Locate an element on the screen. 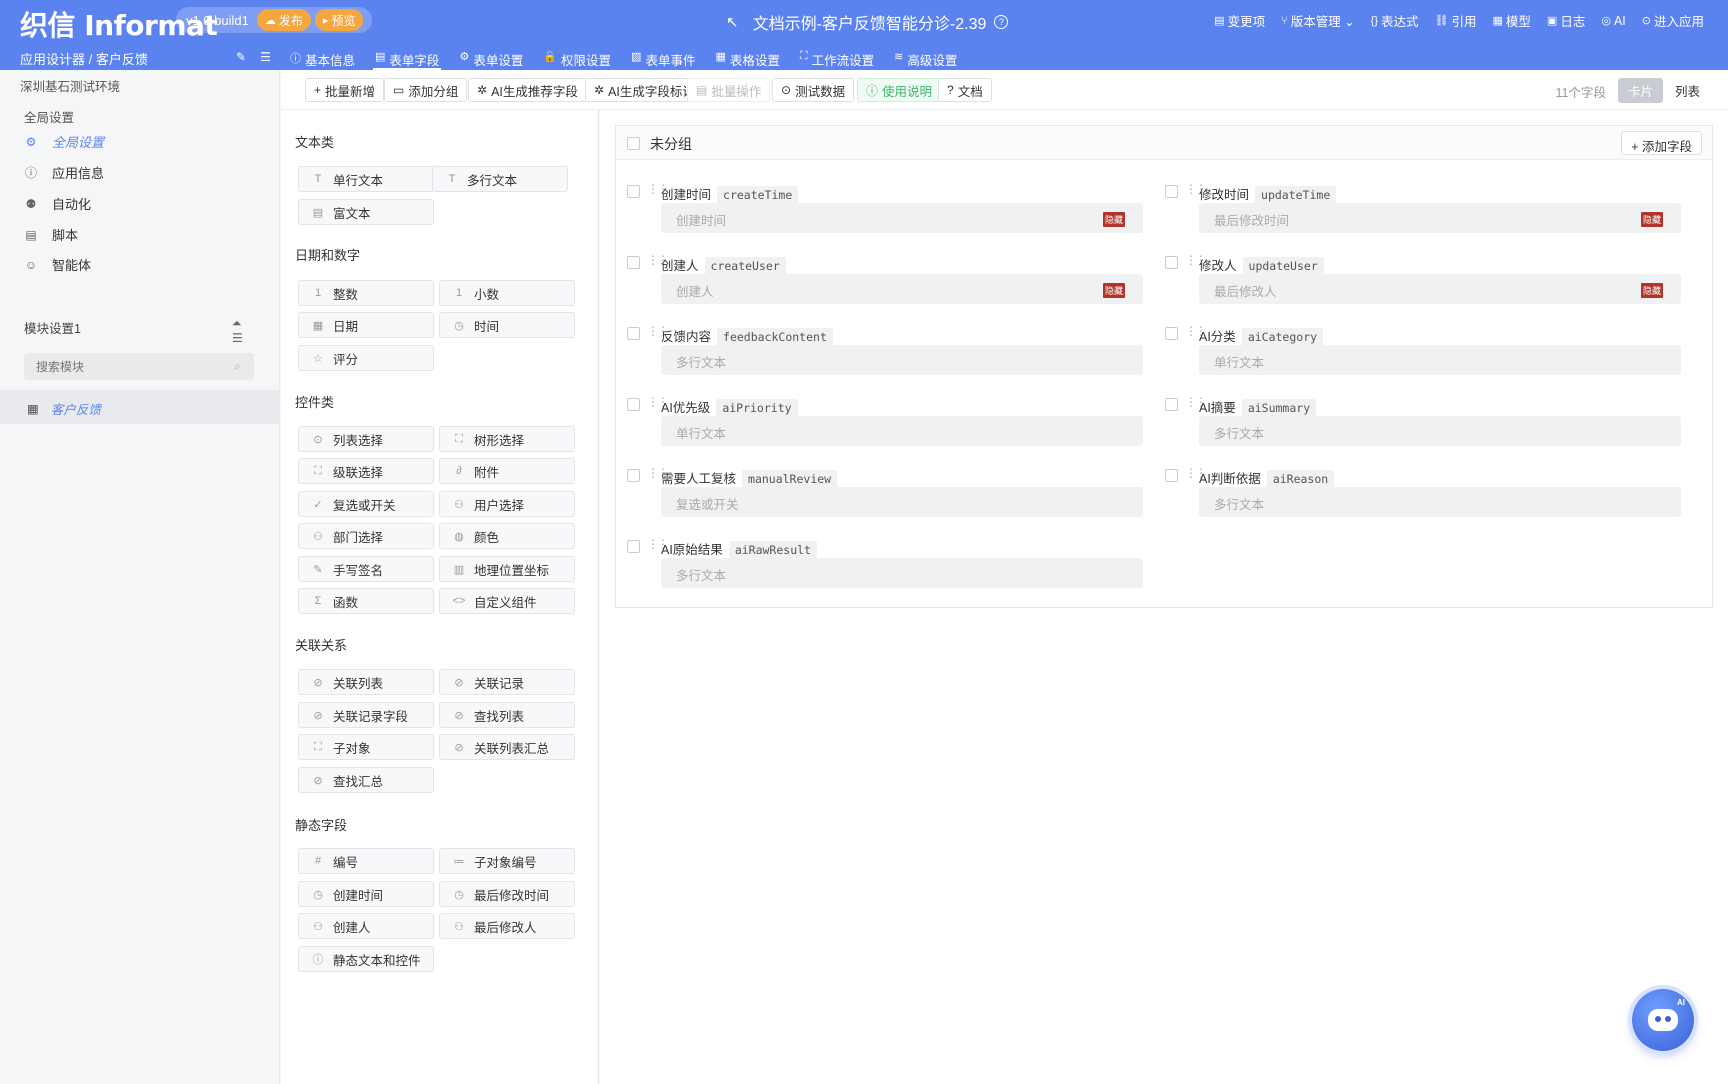 Image resolution: width=1728 pixels, height=1084 pixels. palette-field-calendar: ▦ 日期 is located at coordinates (366, 325).